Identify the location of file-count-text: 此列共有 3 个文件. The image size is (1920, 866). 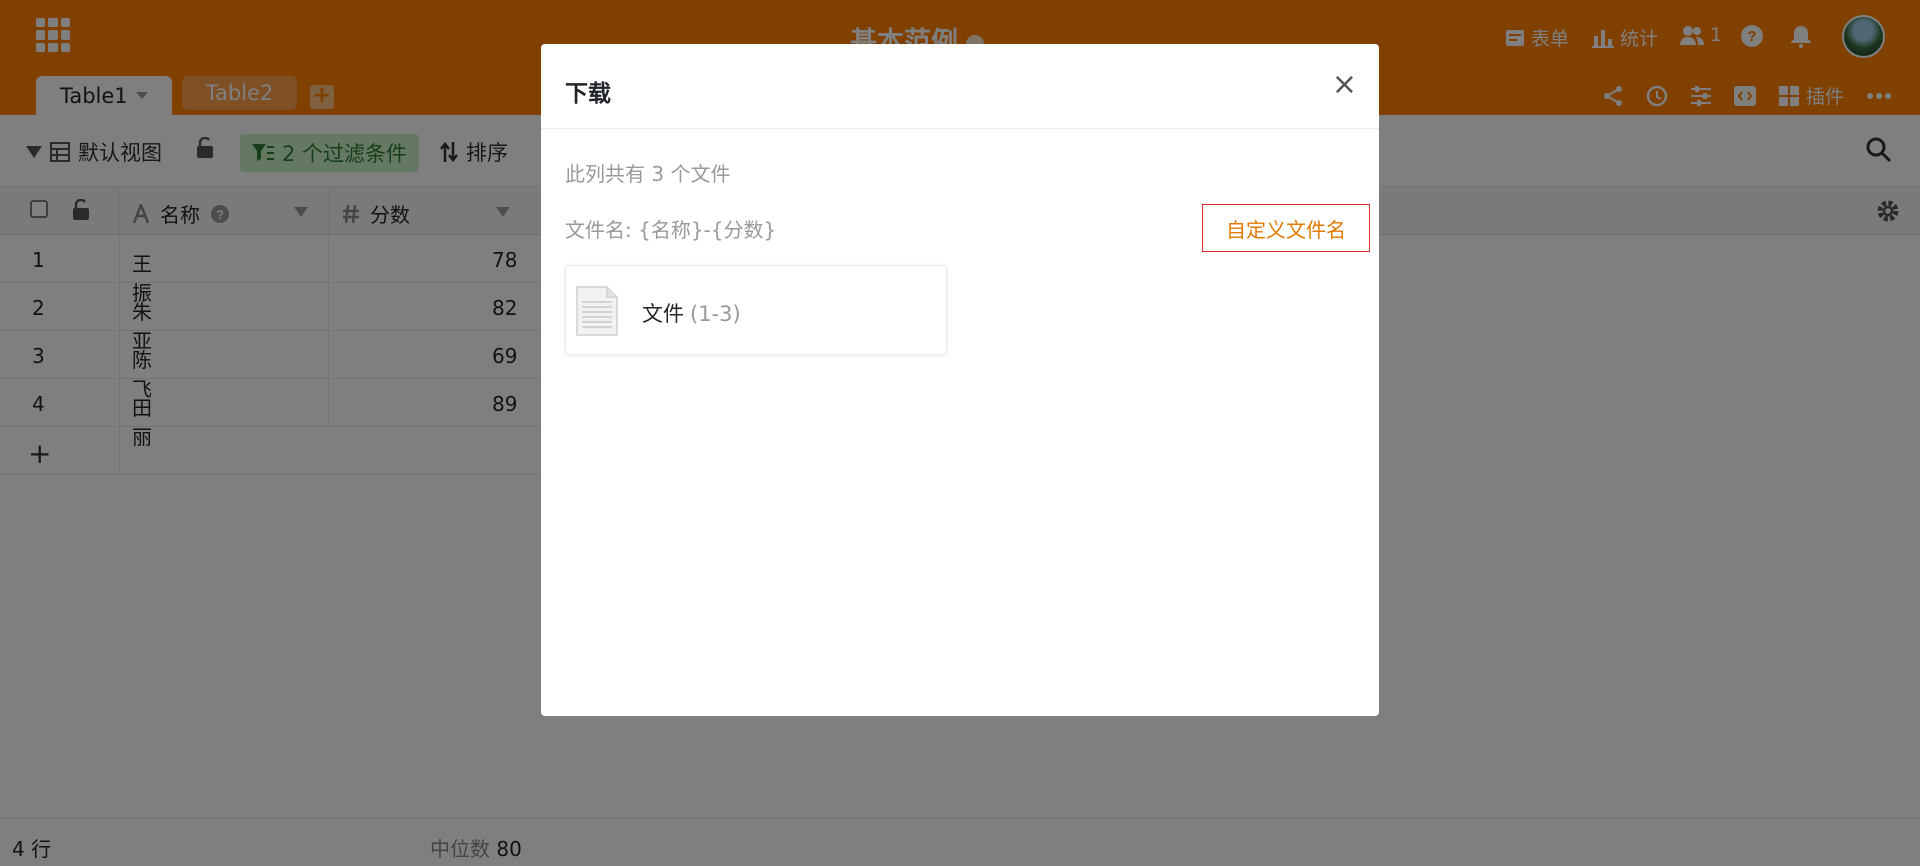
(648, 174).